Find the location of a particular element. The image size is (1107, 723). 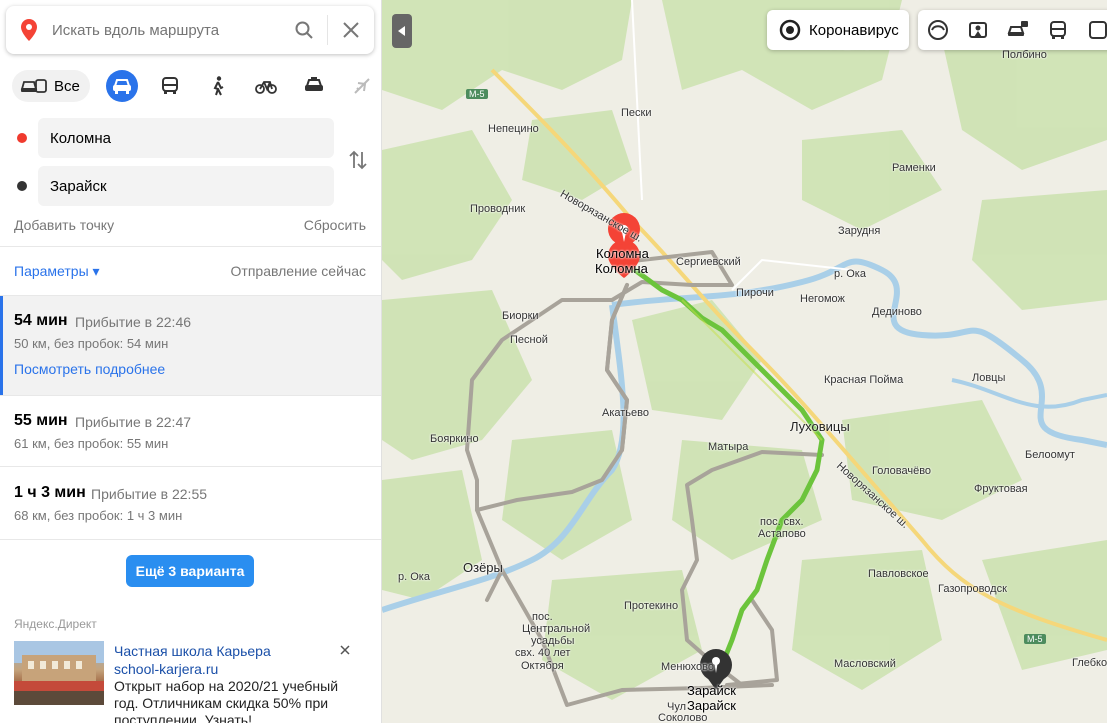

map-label-oka-2: р. Ока is located at coordinates (414, 577).